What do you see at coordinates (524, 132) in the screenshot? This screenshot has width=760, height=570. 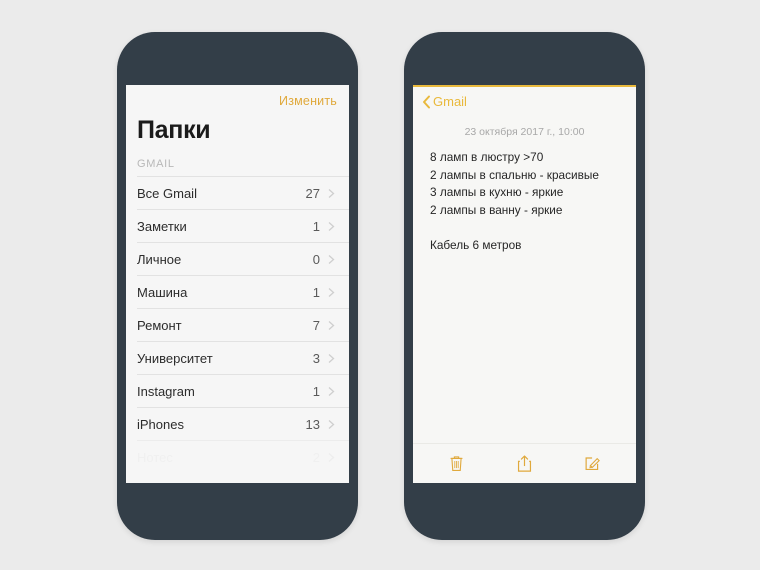 I see `note-timestamp: 23 октября 2017 г., 10:00` at bounding box center [524, 132].